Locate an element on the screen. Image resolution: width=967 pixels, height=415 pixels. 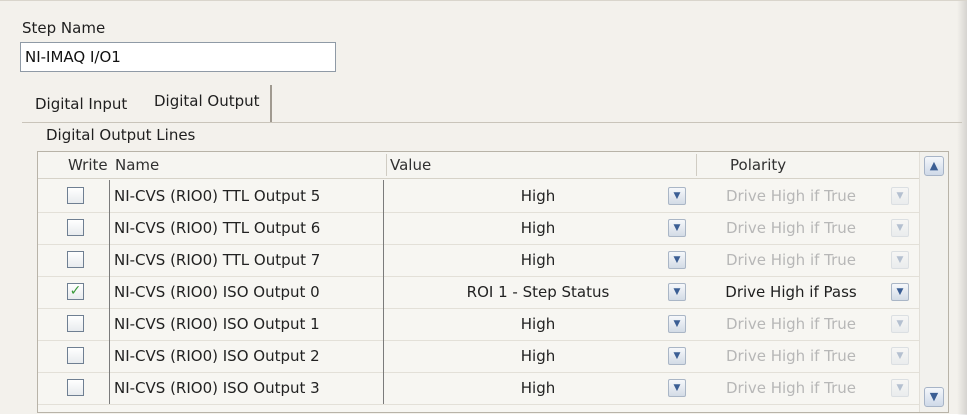
column-header-polarity: Polarity is located at coordinates (758, 165).